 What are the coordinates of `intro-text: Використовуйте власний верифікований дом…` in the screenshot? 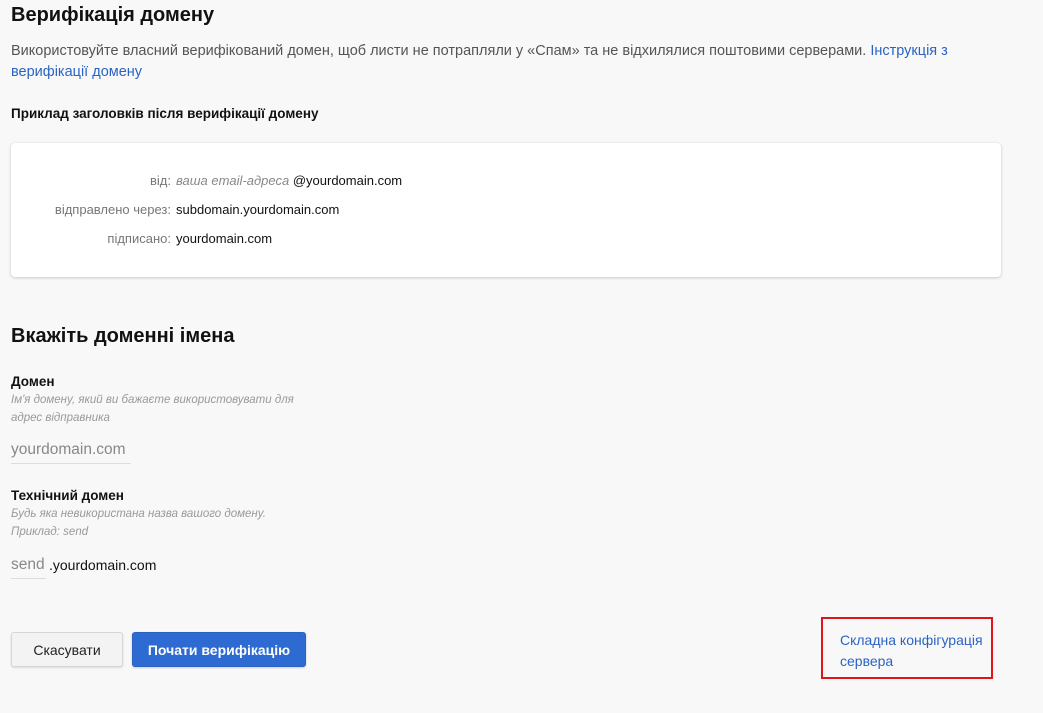 It's located at (511, 62).